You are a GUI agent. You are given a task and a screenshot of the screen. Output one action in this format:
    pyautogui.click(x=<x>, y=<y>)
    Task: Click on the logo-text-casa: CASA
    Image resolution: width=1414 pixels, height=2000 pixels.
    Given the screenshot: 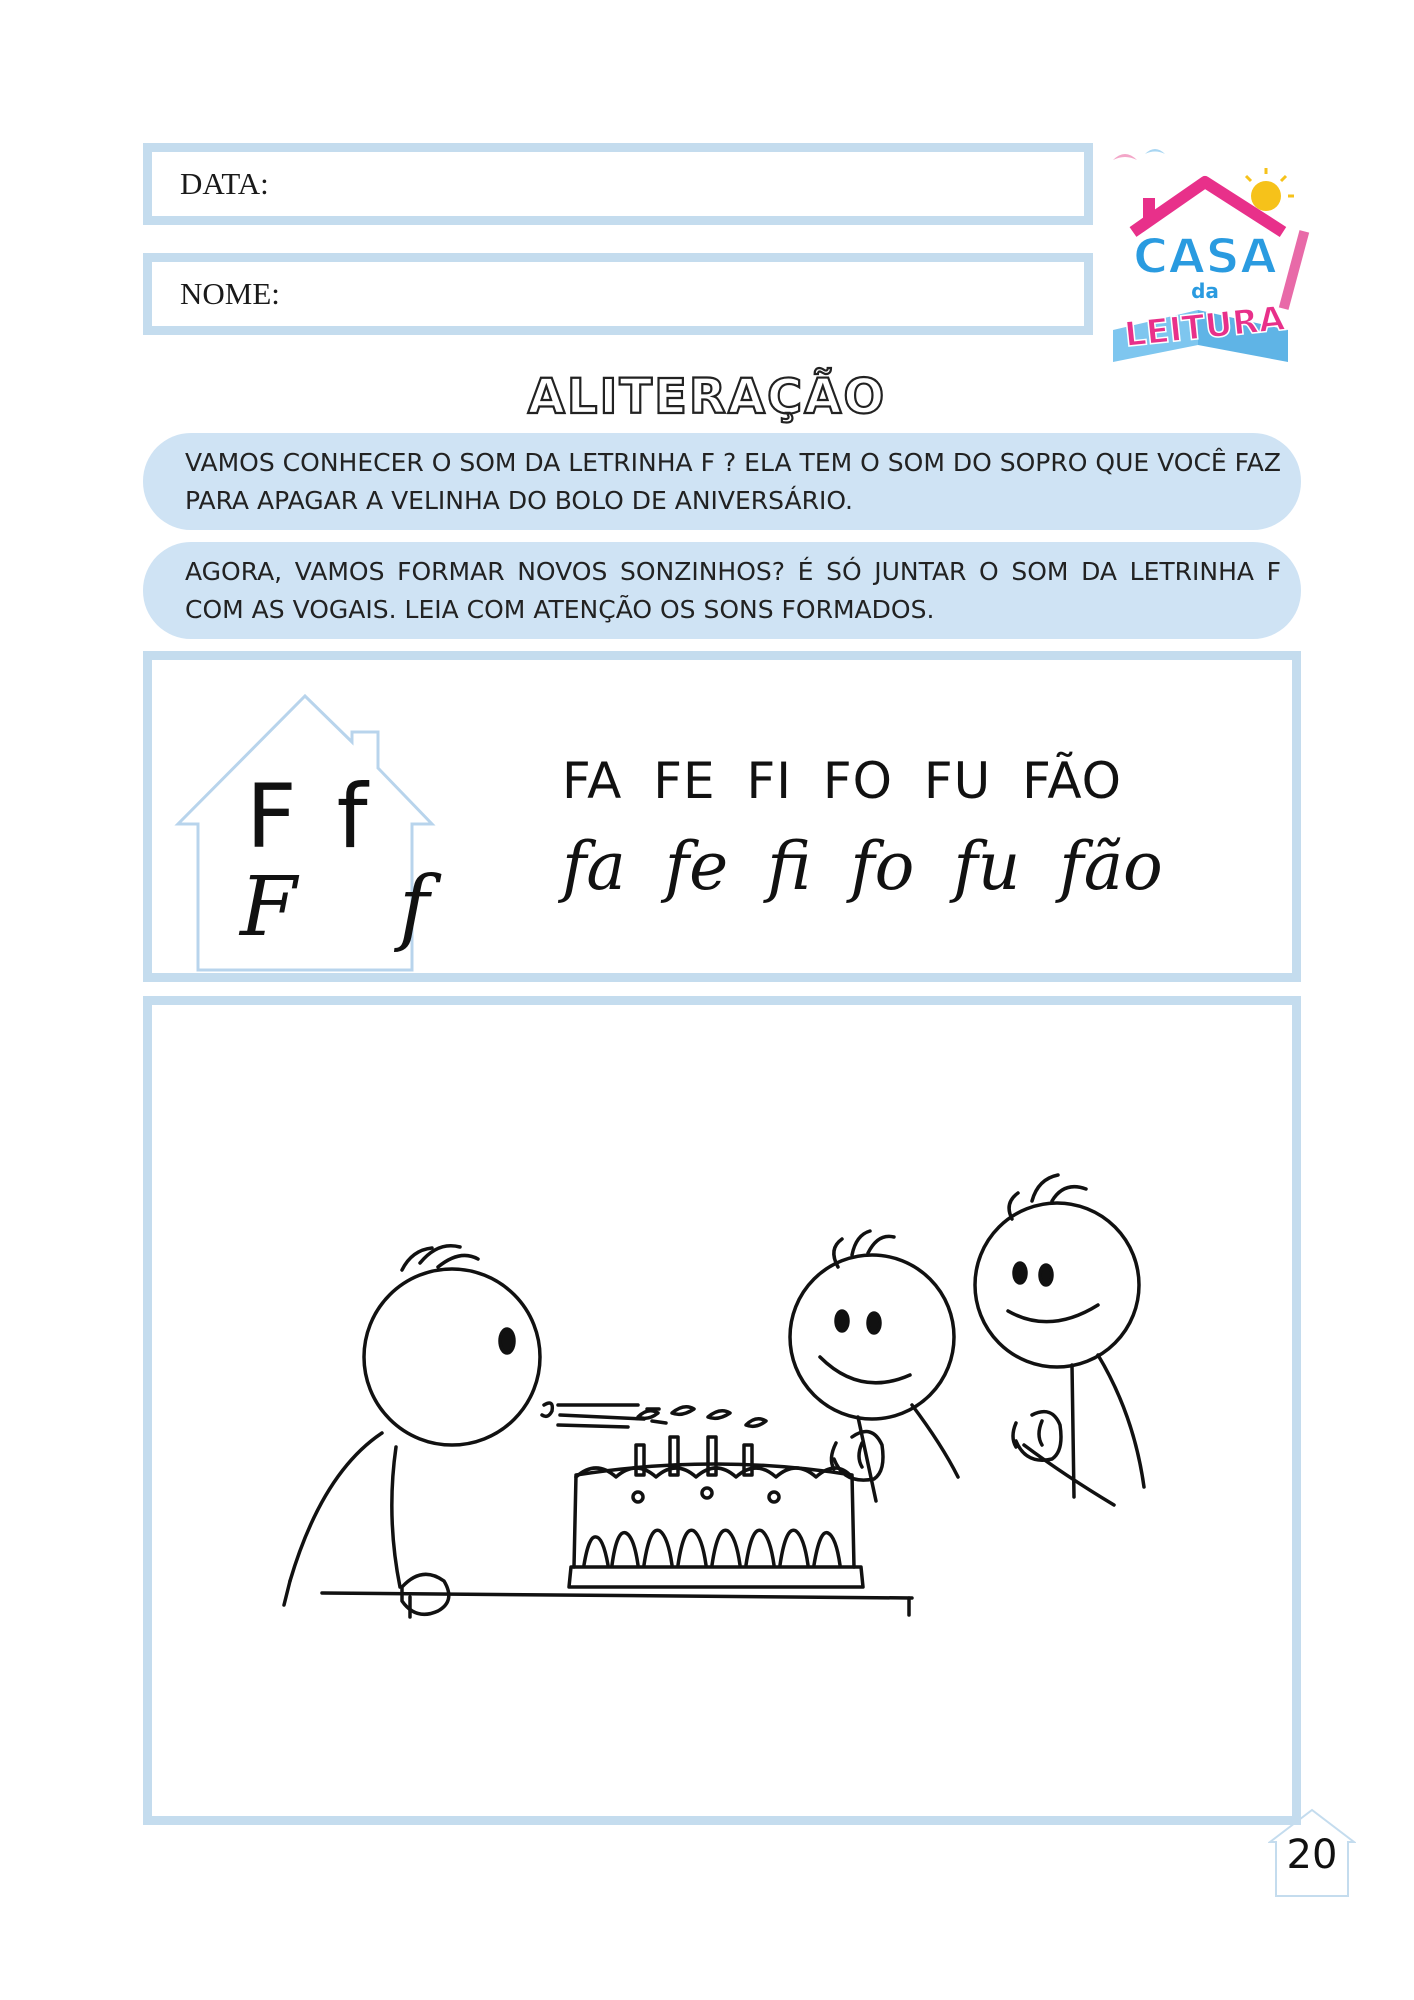 What is the action you would take?
    pyautogui.click(x=1205, y=257)
    